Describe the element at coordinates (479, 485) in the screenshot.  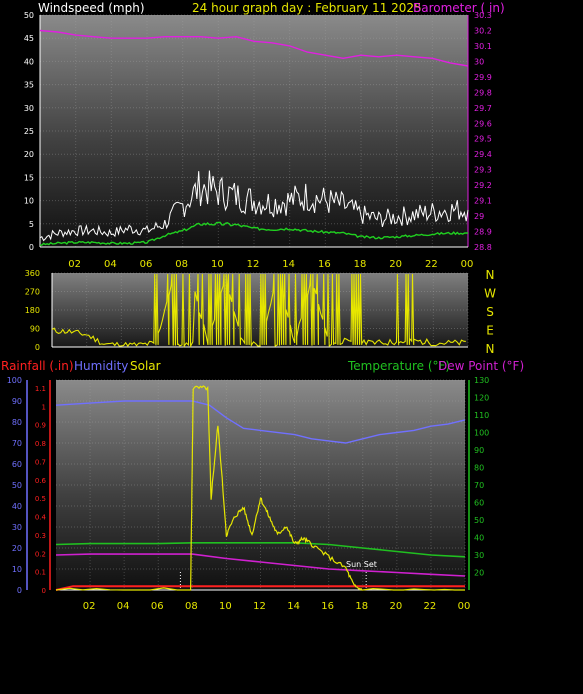
I see `temperature-y-tick-label: 70` at that location.